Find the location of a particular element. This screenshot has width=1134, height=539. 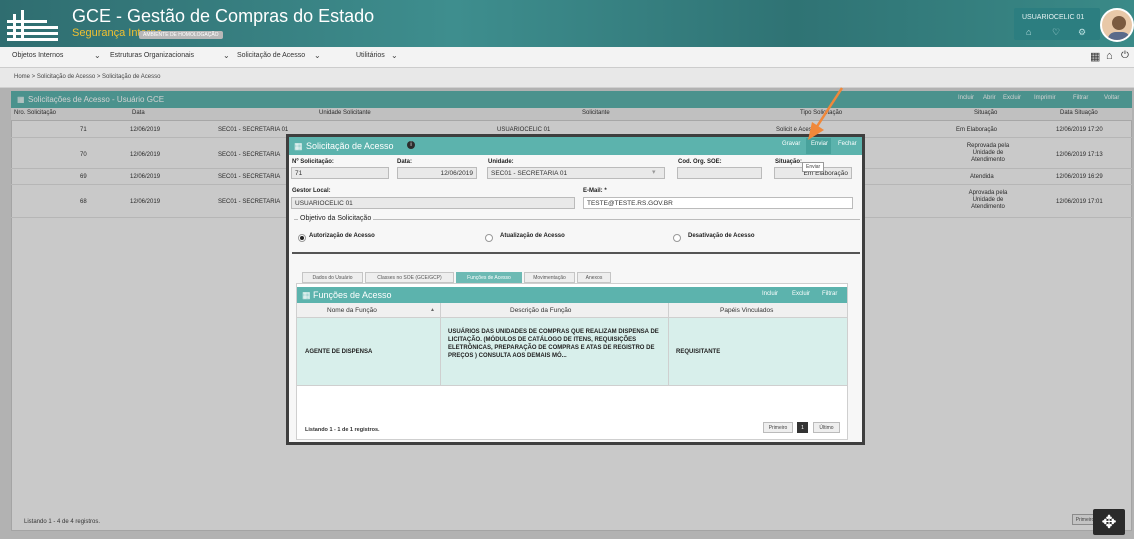

objetivo-fieldset-line is located at coordinates (577, 219).